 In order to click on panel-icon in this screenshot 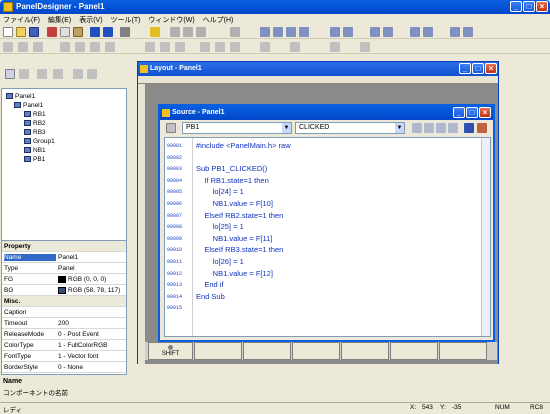, I will do `click(171, 128)`.